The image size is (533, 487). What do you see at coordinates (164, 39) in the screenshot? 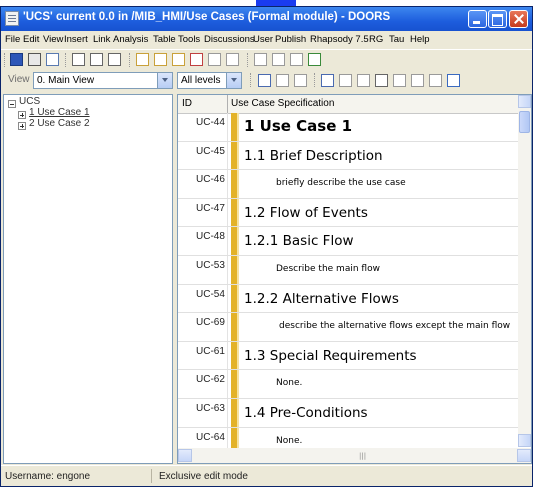
I see `menu-table: Table` at bounding box center [164, 39].